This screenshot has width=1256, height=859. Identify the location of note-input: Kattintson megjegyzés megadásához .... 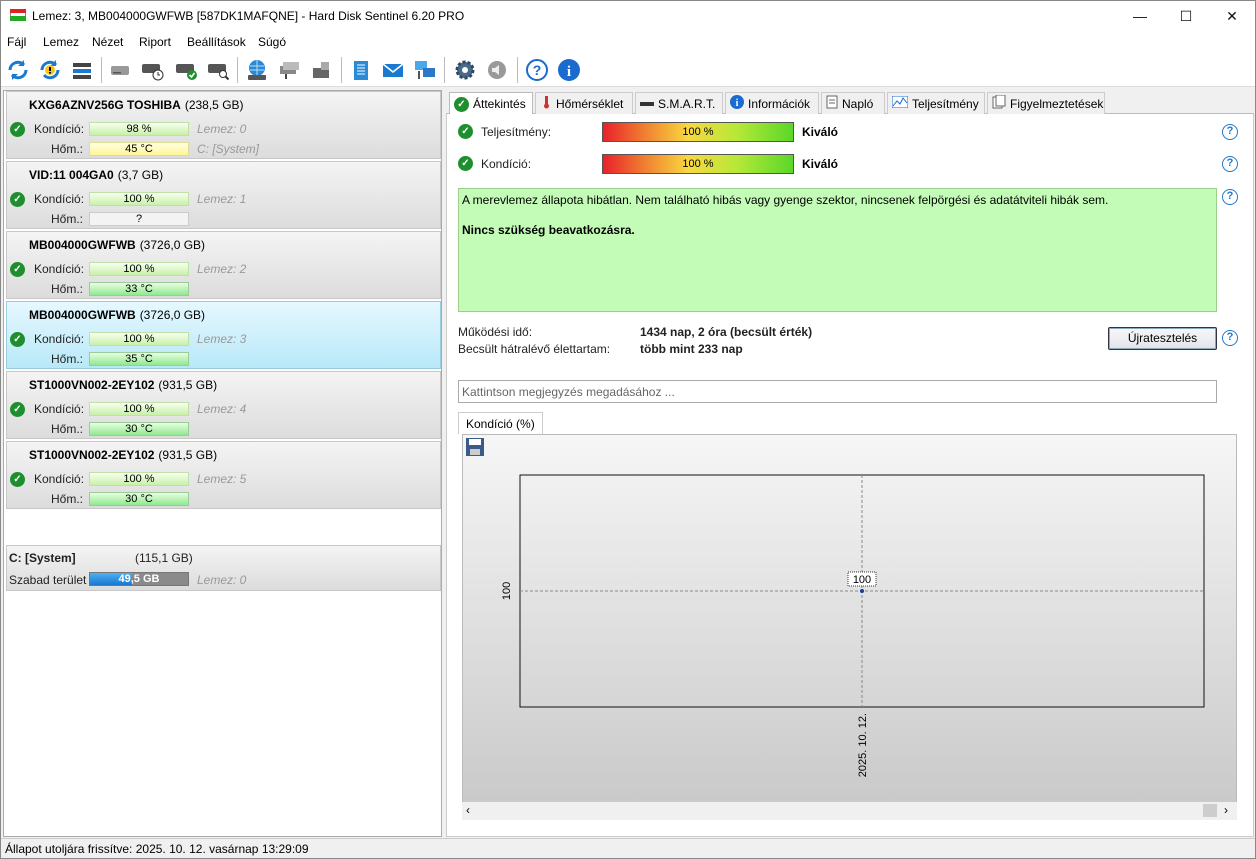
(837, 391).